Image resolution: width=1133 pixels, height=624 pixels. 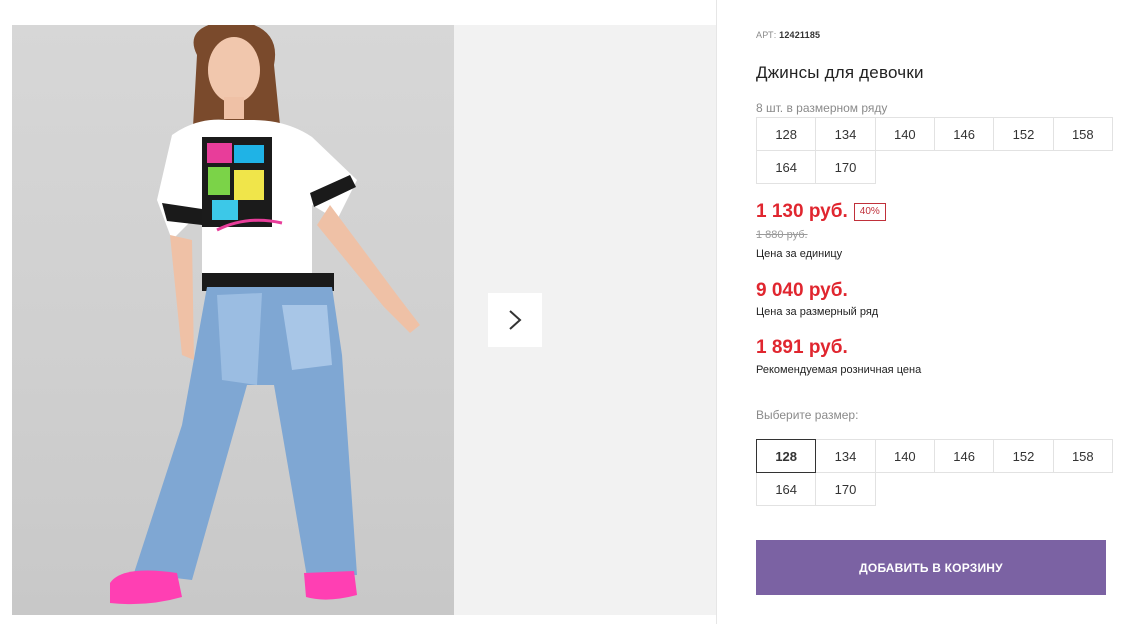 I want to click on article-number: АРТ: 12421185, so click(x=788, y=35).